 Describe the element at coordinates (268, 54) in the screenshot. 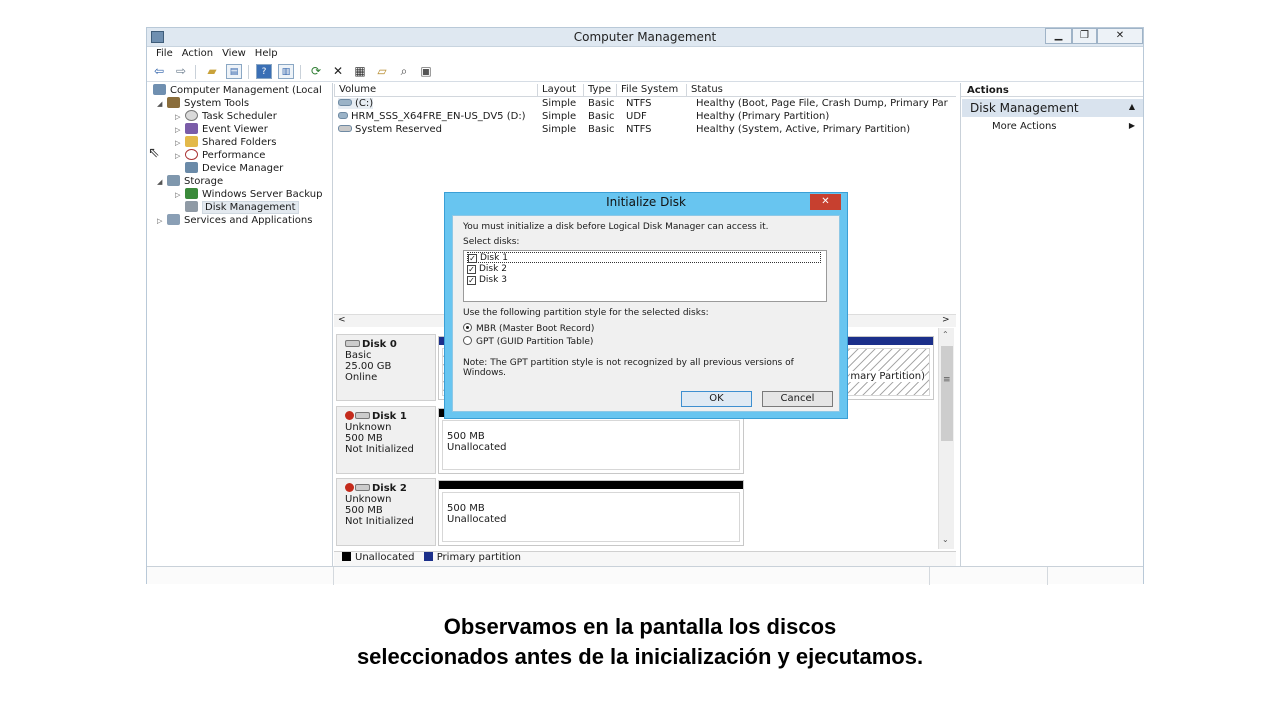

I see `menu-help: Help` at that location.